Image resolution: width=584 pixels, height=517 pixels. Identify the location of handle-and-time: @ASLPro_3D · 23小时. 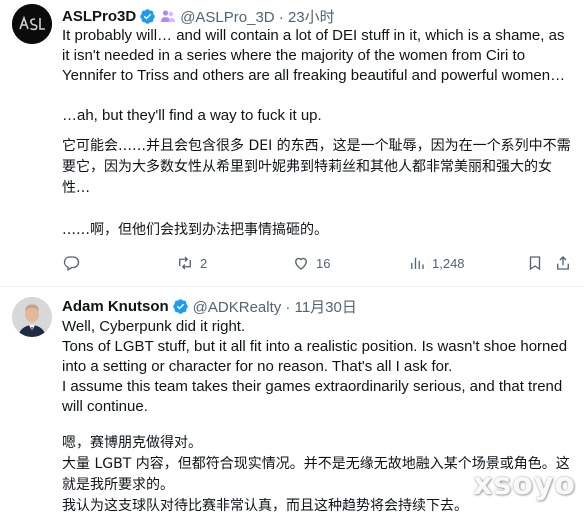
(257, 16).